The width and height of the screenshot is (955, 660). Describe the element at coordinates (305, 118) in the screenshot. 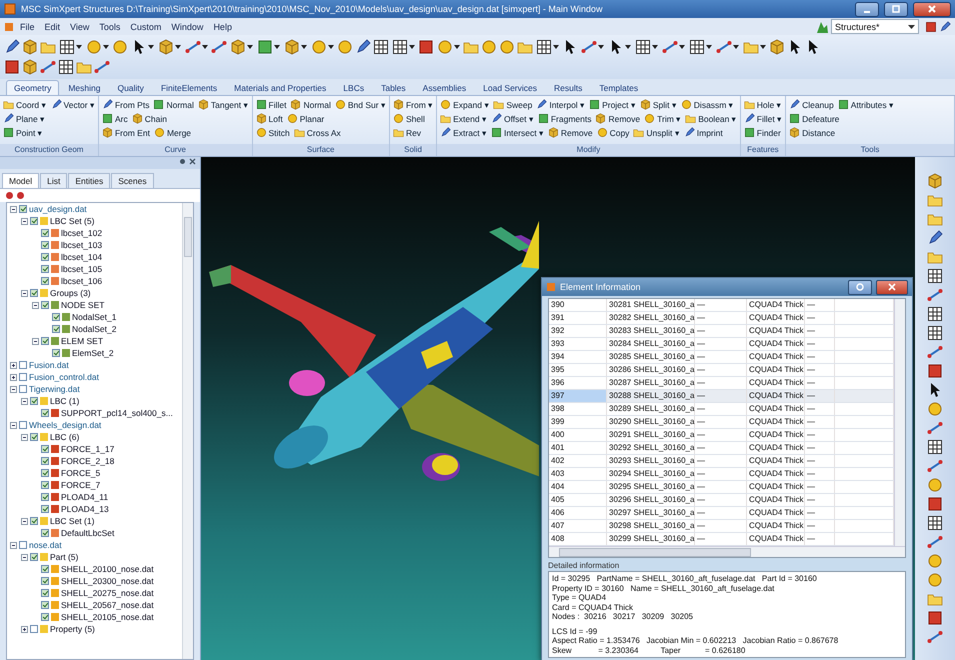

I see `ribbon-command: Planar` at that location.